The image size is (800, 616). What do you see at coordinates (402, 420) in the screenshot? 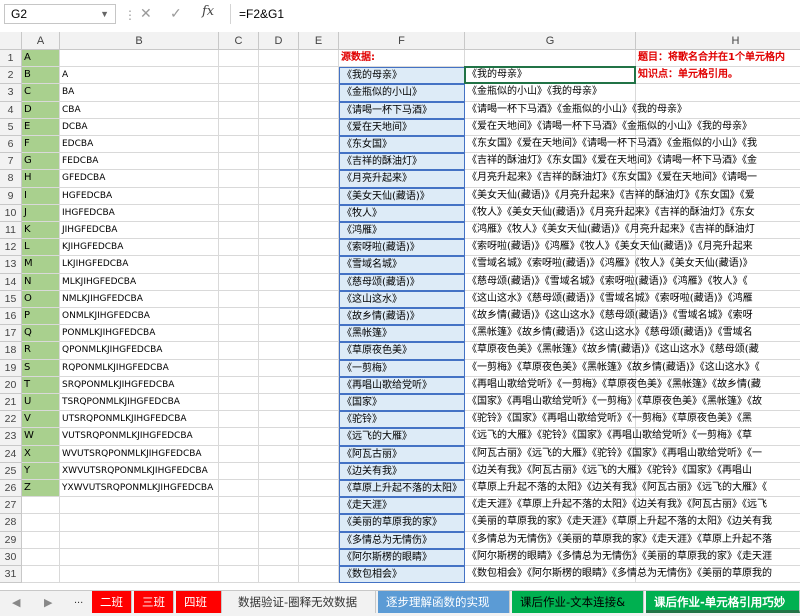
I see `cell-f-song: 《驼铃》` at bounding box center [402, 420].